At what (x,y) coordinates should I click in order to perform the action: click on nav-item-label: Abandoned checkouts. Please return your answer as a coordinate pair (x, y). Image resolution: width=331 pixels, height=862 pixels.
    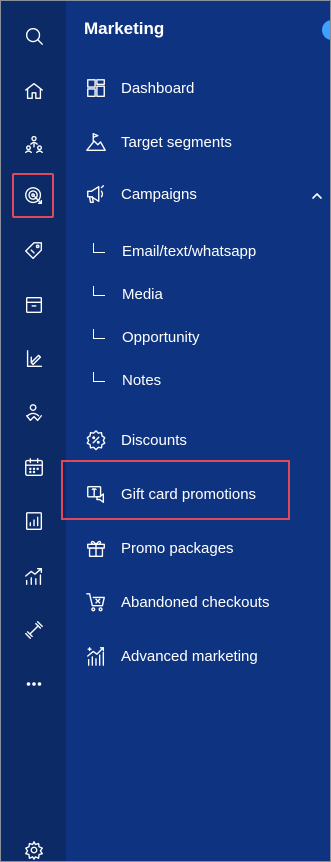
    Looking at the image, I should click on (195, 602).